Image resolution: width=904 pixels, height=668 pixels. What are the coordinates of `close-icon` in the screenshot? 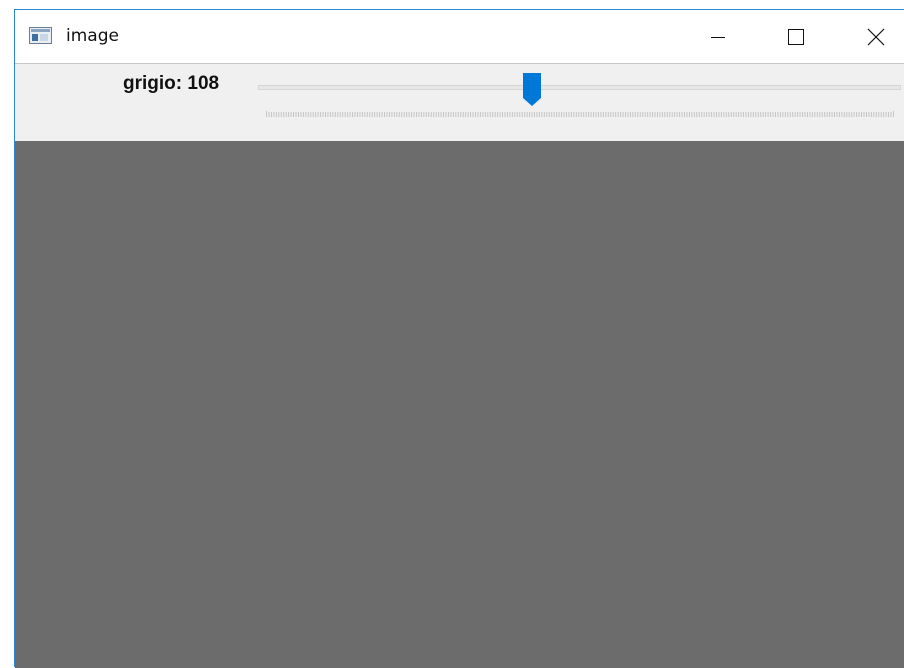 It's located at (876, 36).